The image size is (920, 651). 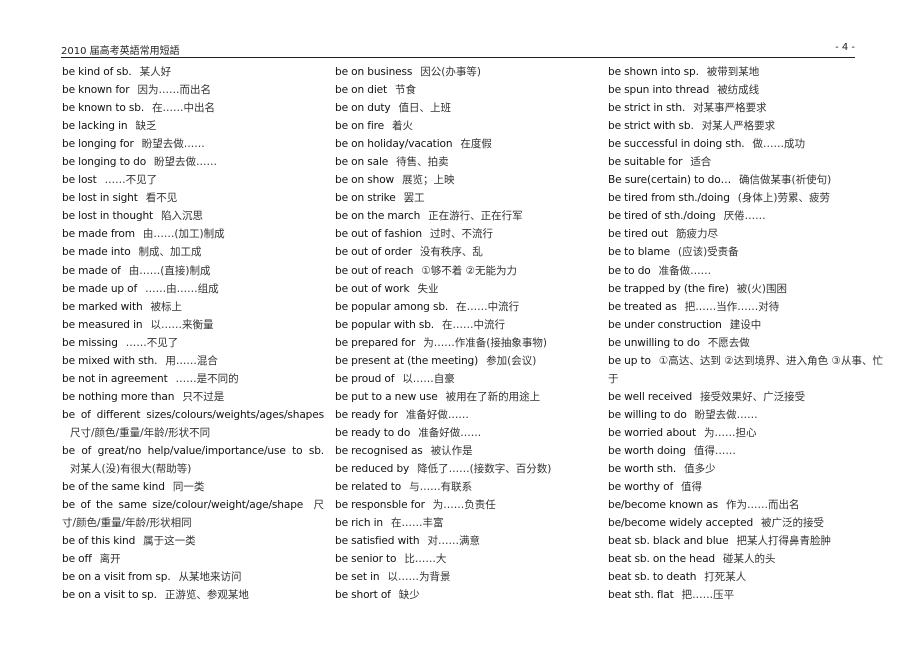 I want to click on phrase-entry: be prepared for 为……作准备(接抽象事物), so click(x=466, y=343).